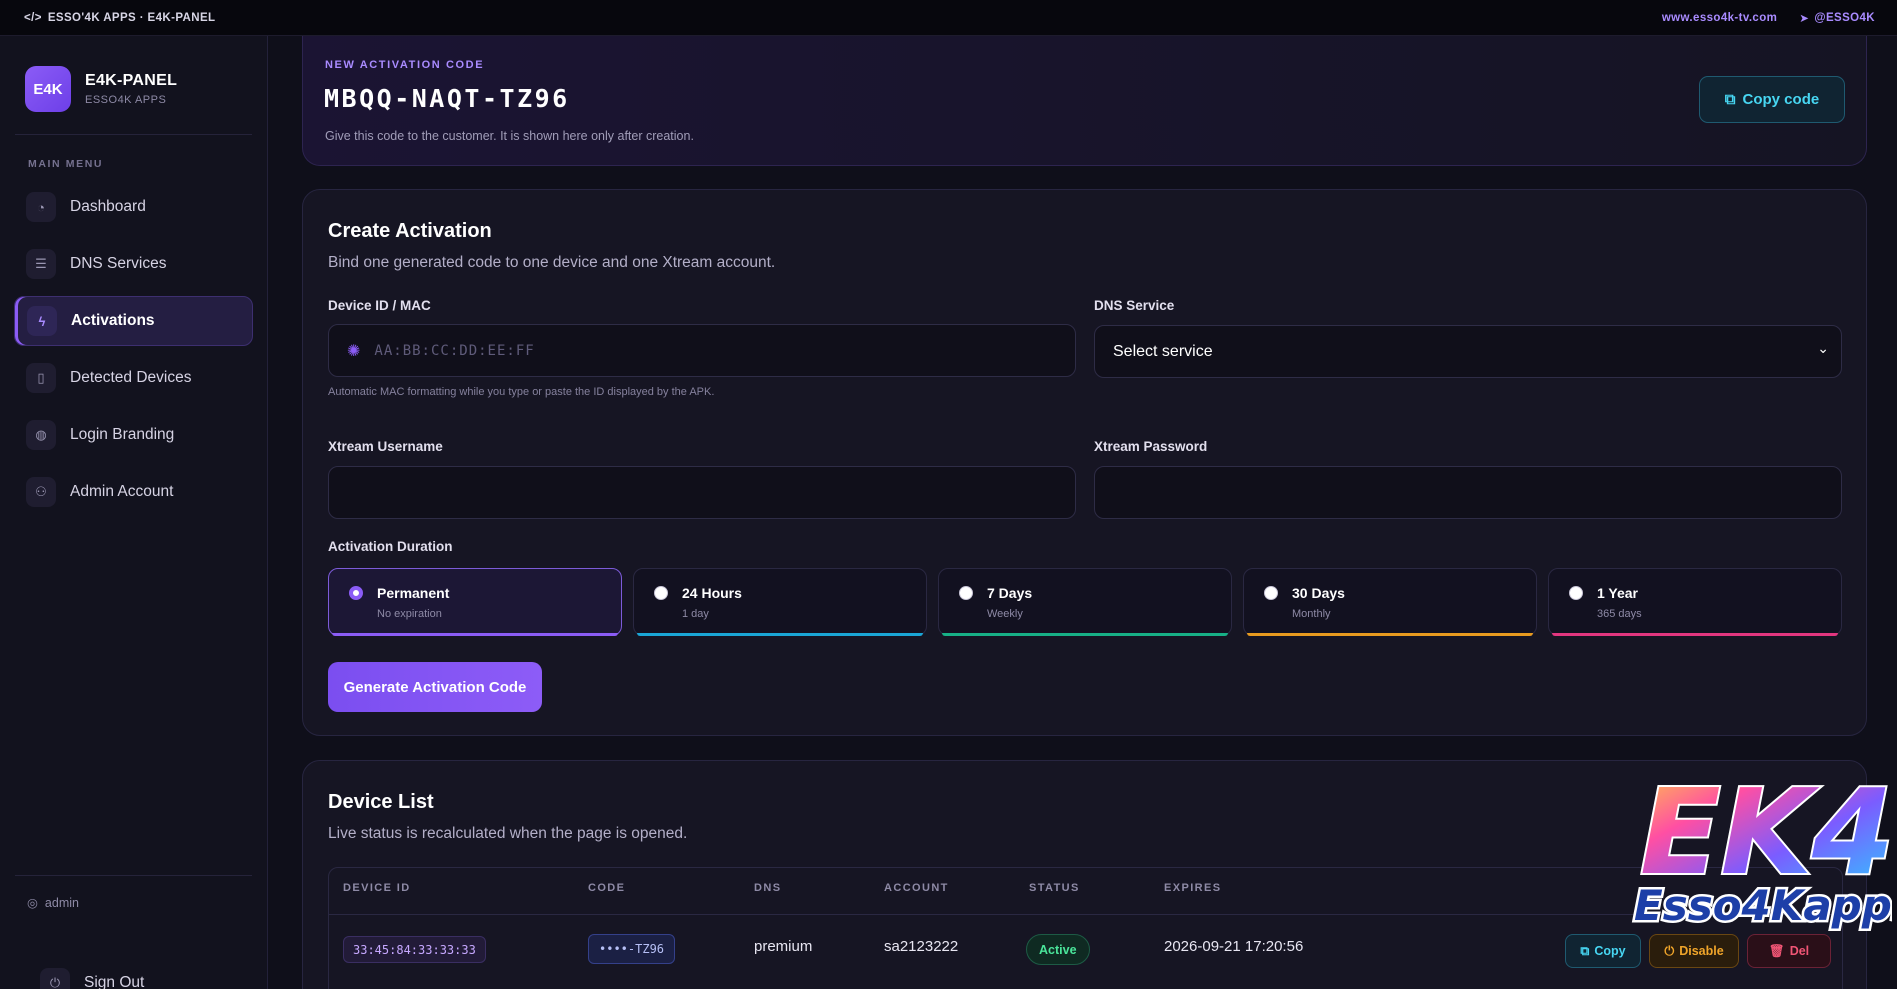 This screenshot has width=1897, height=989. Describe the element at coordinates (768, 888) in the screenshot. I see `column-header: DNS` at that location.